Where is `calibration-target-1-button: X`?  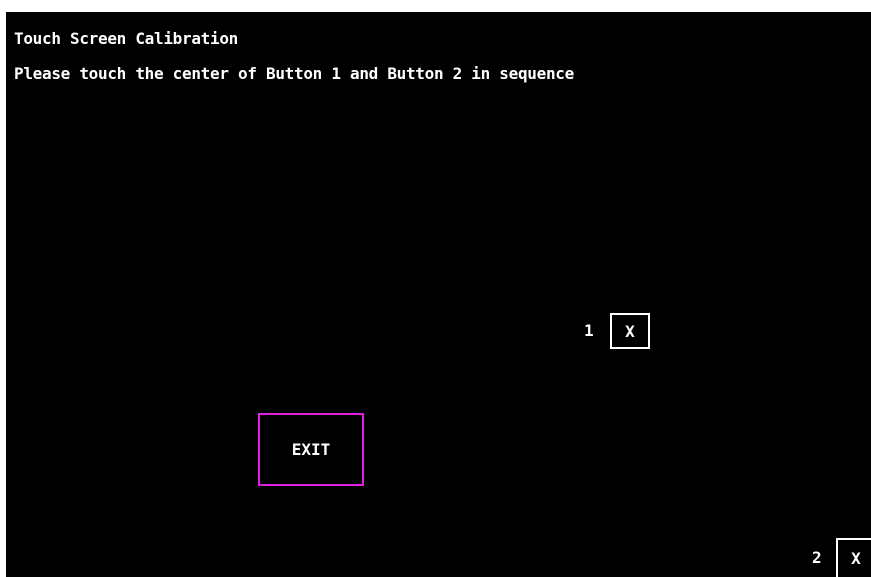 calibration-target-1-button: X is located at coordinates (630, 331).